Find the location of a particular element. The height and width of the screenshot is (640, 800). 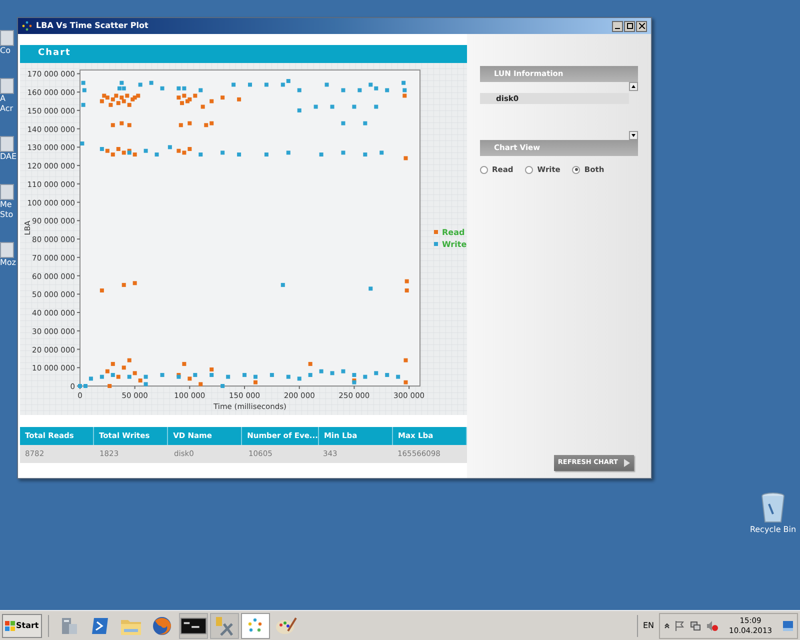

minimize-button is located at coordinates (617, 26).